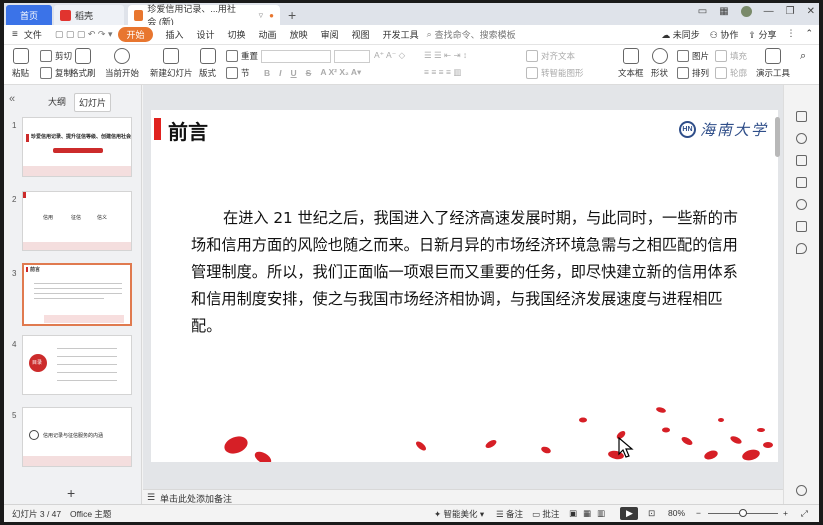 The width and height of the screenshot is (823, 525). I want to click on object-properties-icon, so click(801, 116).